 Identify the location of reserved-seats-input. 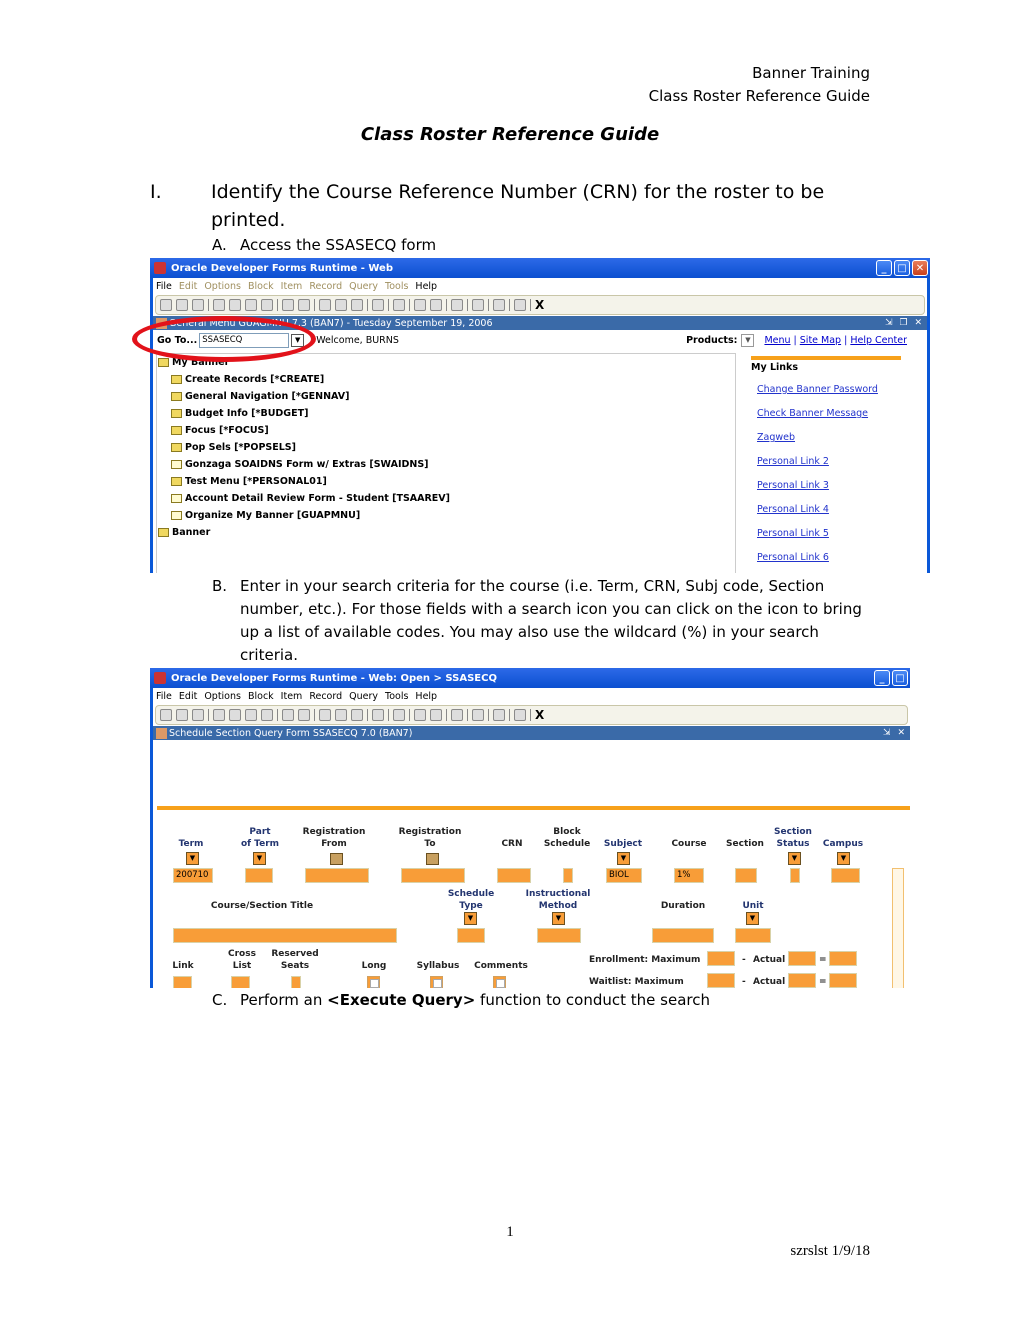
(296, 982).